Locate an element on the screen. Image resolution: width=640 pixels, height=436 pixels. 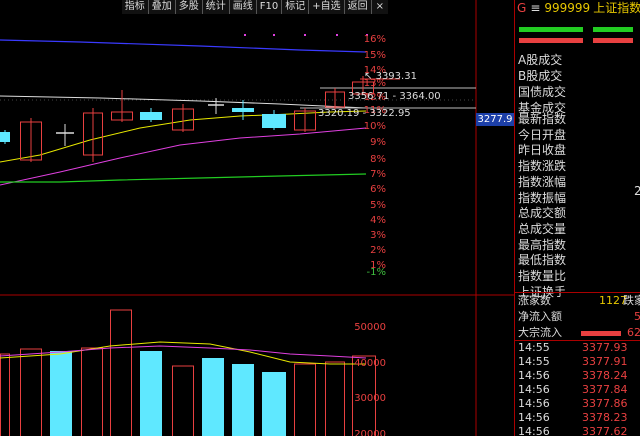
stat-label: 总成交量 is located at coordinates (542, 228).